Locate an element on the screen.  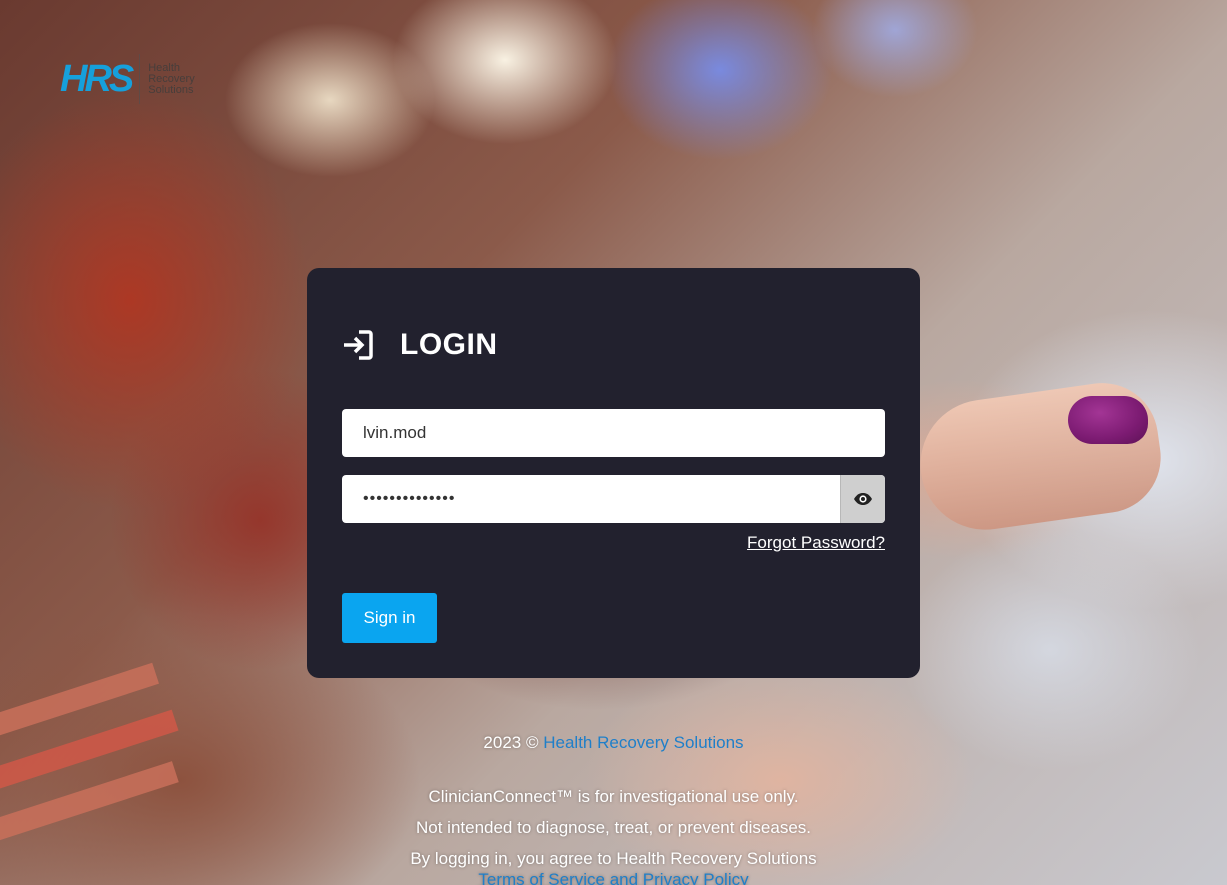
logo-mark: HRS is located at coordinates (97, 79).